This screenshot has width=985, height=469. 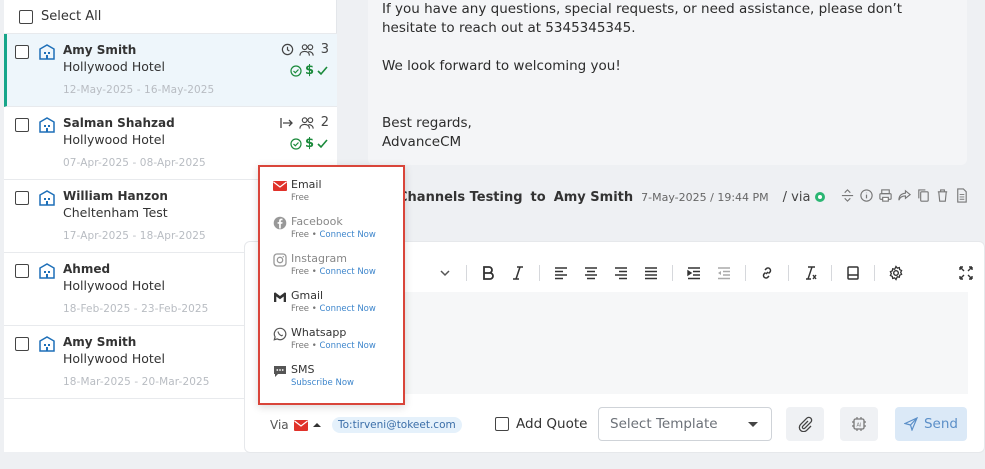 I want to click on ai-assist-button: AI, so click(x=859, y=424).